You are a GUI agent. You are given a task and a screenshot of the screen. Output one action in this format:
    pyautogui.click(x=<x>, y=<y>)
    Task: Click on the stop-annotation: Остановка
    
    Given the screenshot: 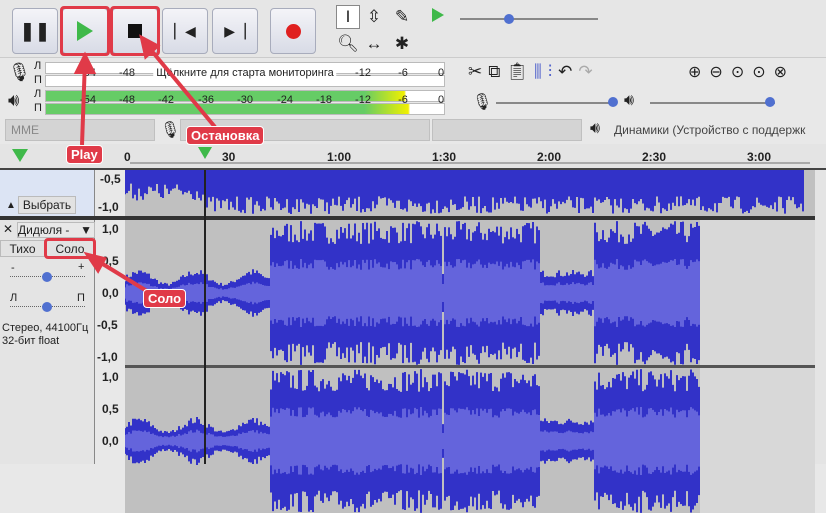 What is the action you would take?
    pyautogui.click(x=225, y=135)
    